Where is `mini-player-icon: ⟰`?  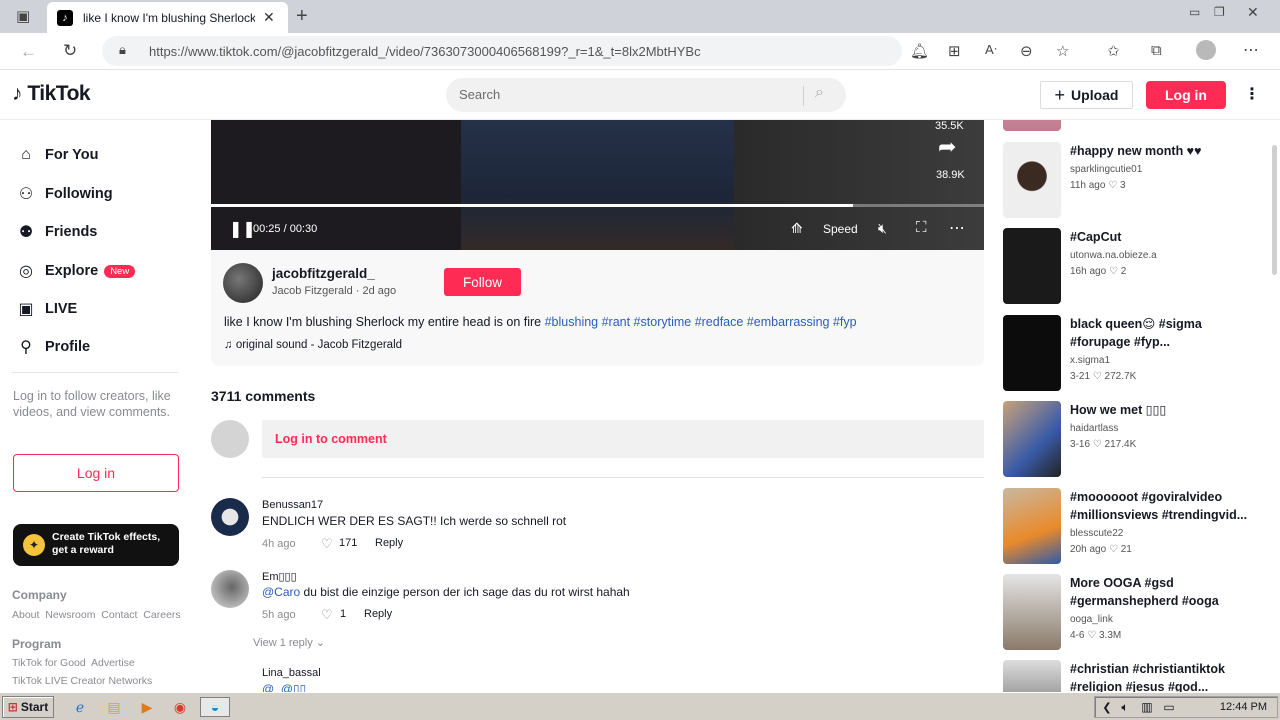
mini-player-icon: ⟰ is located at coordinates (797, 228).